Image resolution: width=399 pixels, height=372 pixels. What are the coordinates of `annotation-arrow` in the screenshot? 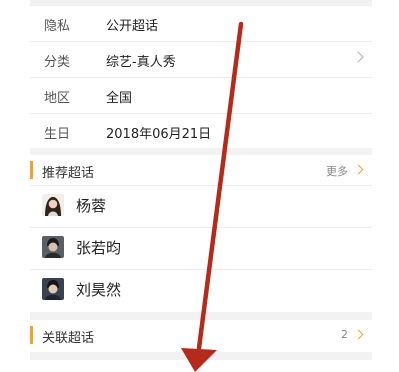 It's located at (212, 196).